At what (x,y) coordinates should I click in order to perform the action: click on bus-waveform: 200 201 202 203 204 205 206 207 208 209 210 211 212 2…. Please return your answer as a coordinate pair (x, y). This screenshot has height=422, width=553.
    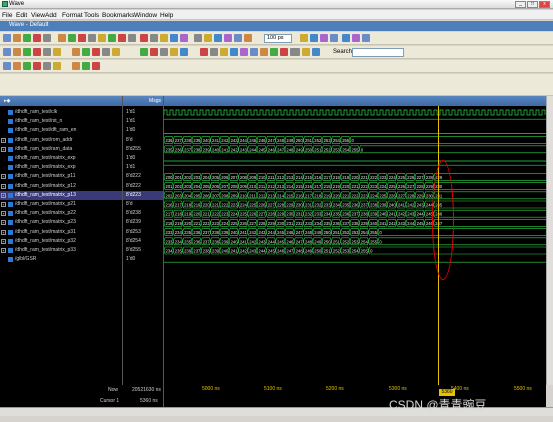
    Looking at the image, I should click on (355, 177).